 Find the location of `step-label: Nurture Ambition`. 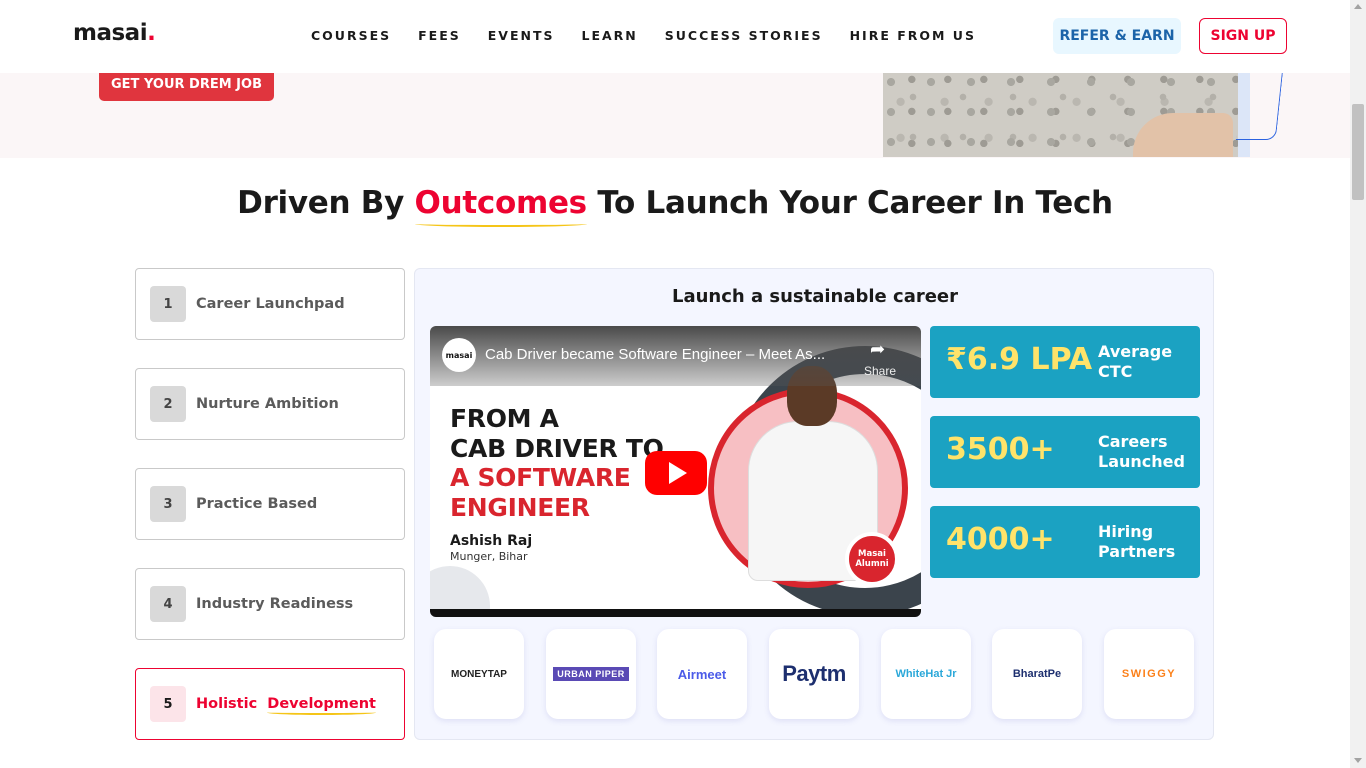

step-label: Nurture Ambition is located at coordinates (267, 404).